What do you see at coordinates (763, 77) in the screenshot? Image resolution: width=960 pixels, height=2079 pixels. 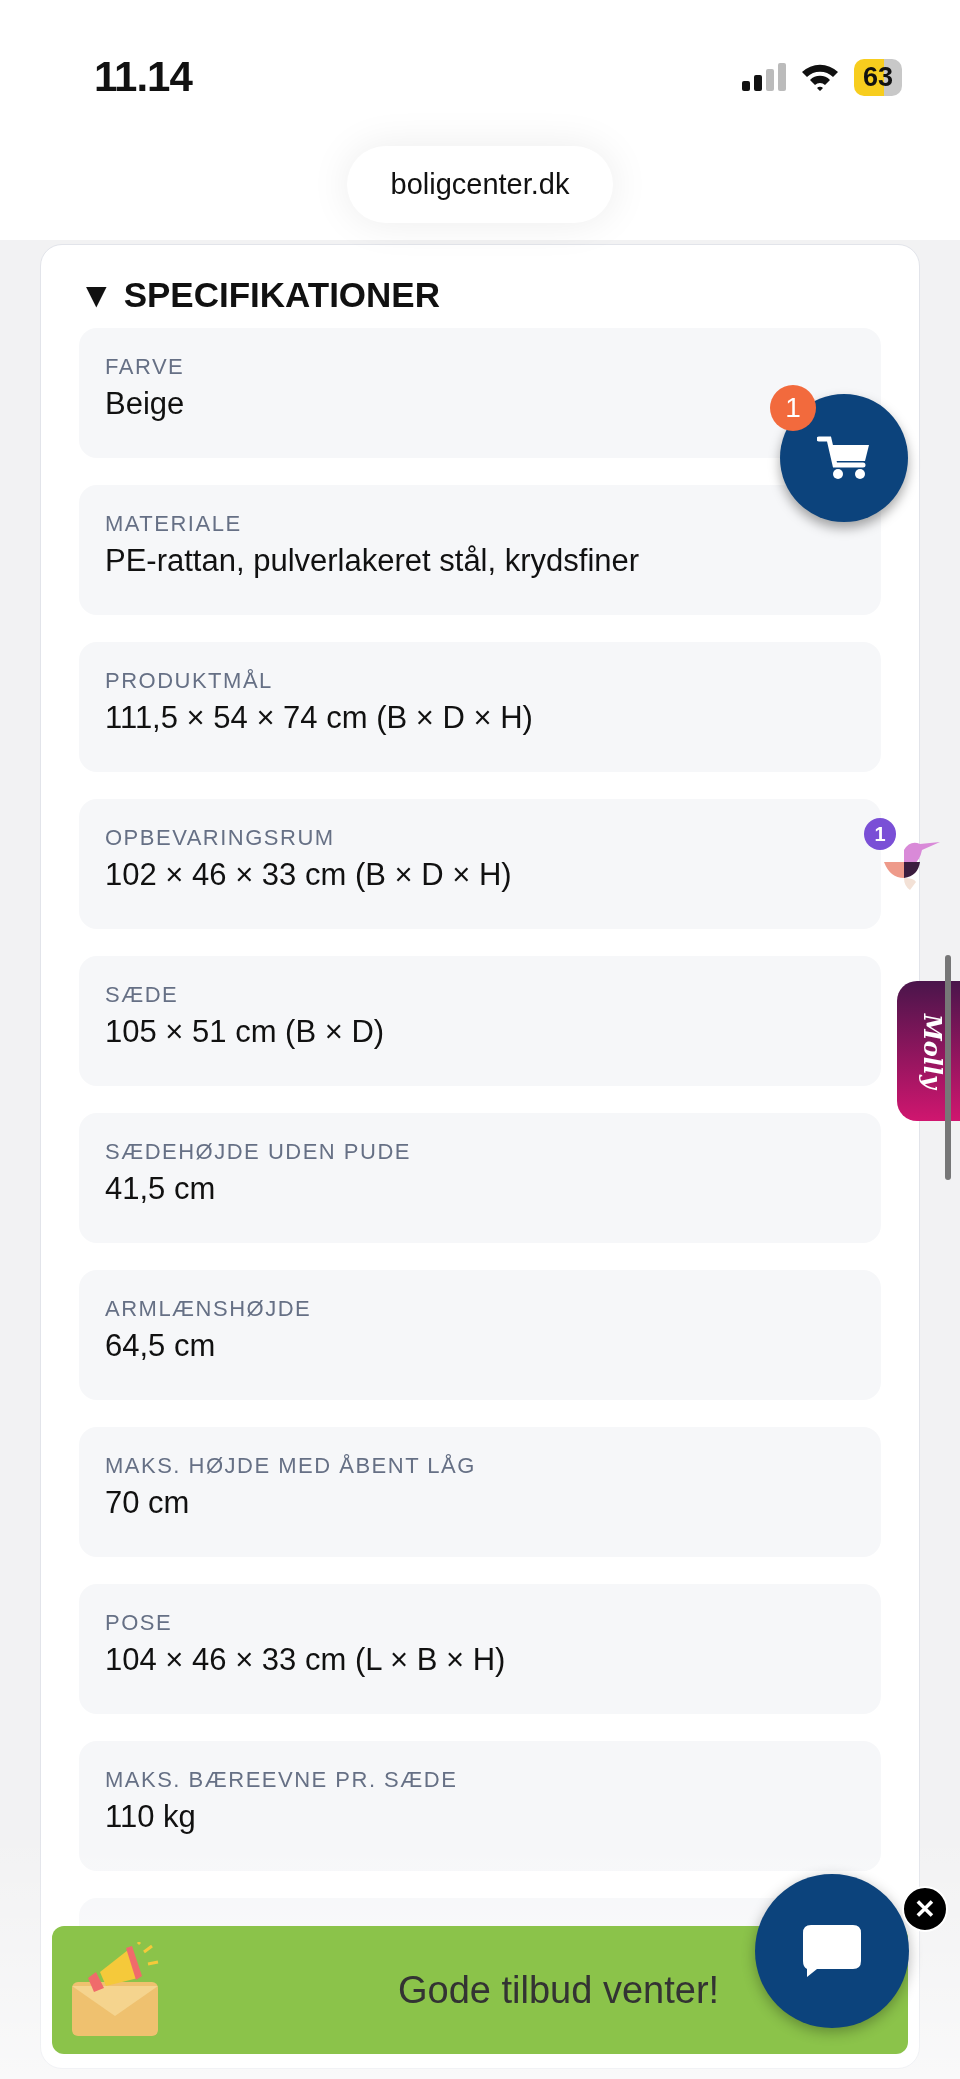 I see `signal-icon` at bounding box center [763, 77].